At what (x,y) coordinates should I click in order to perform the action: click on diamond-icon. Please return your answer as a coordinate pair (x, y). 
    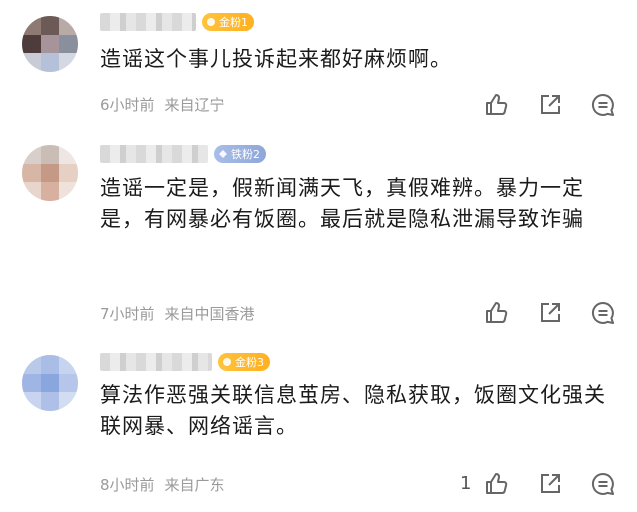
    Looking at the image, I should click on (223, 154).